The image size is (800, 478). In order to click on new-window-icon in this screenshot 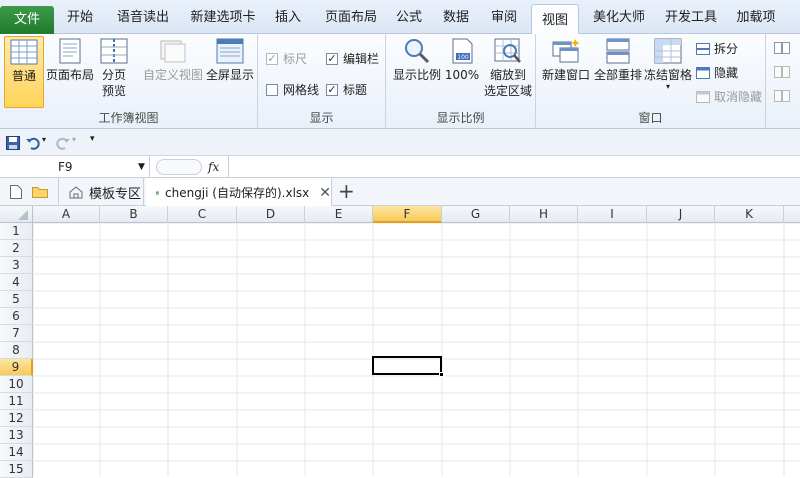, I will do `click(566, 51)`.